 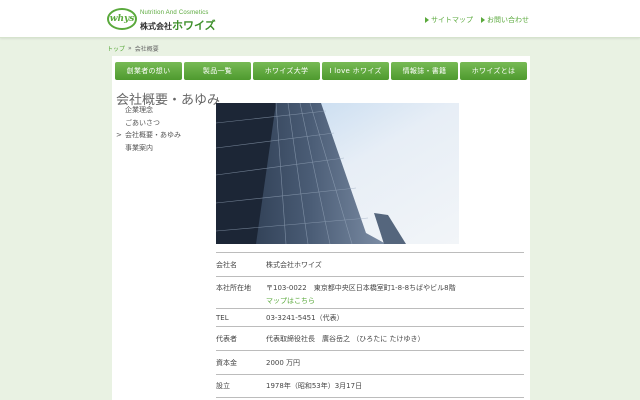 What do you see at coordinates (286, 71) in the screenshot?
I see `nav-item-university: ホワイズ大学` at bounding box center [286, 71].